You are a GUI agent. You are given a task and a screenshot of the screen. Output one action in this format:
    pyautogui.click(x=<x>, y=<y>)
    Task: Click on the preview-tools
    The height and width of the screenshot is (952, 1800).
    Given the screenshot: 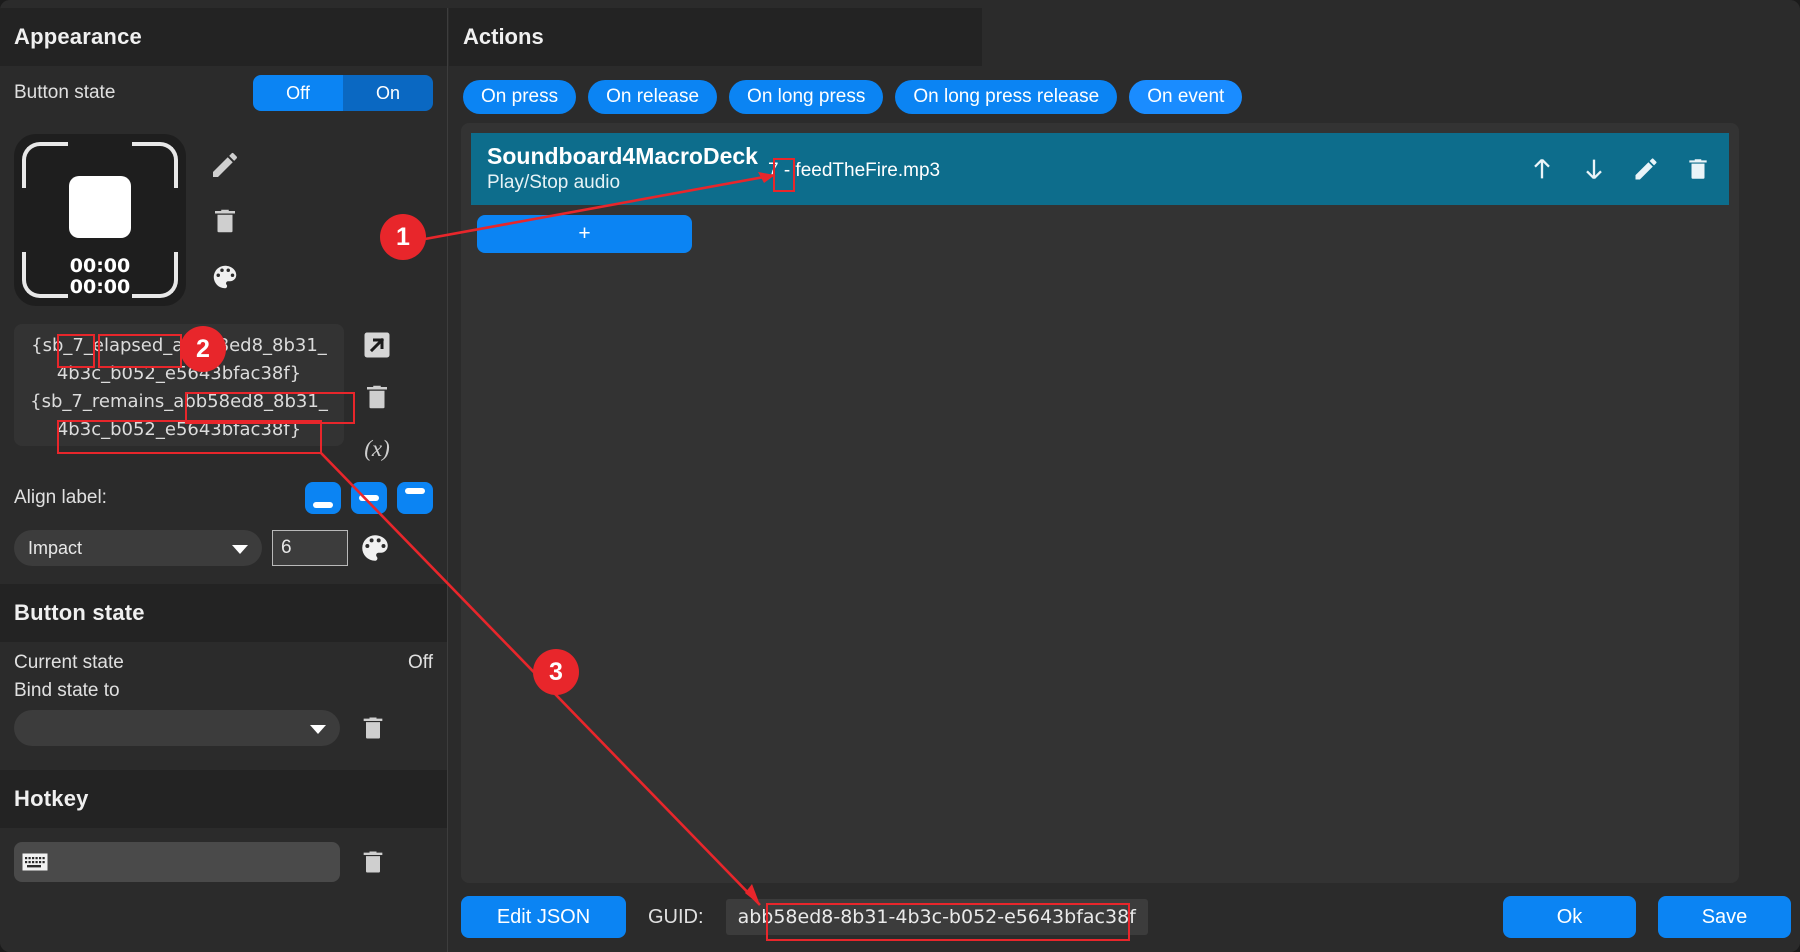 What is the action you would take?
    pyautogui.click(x=225, y=214)
    